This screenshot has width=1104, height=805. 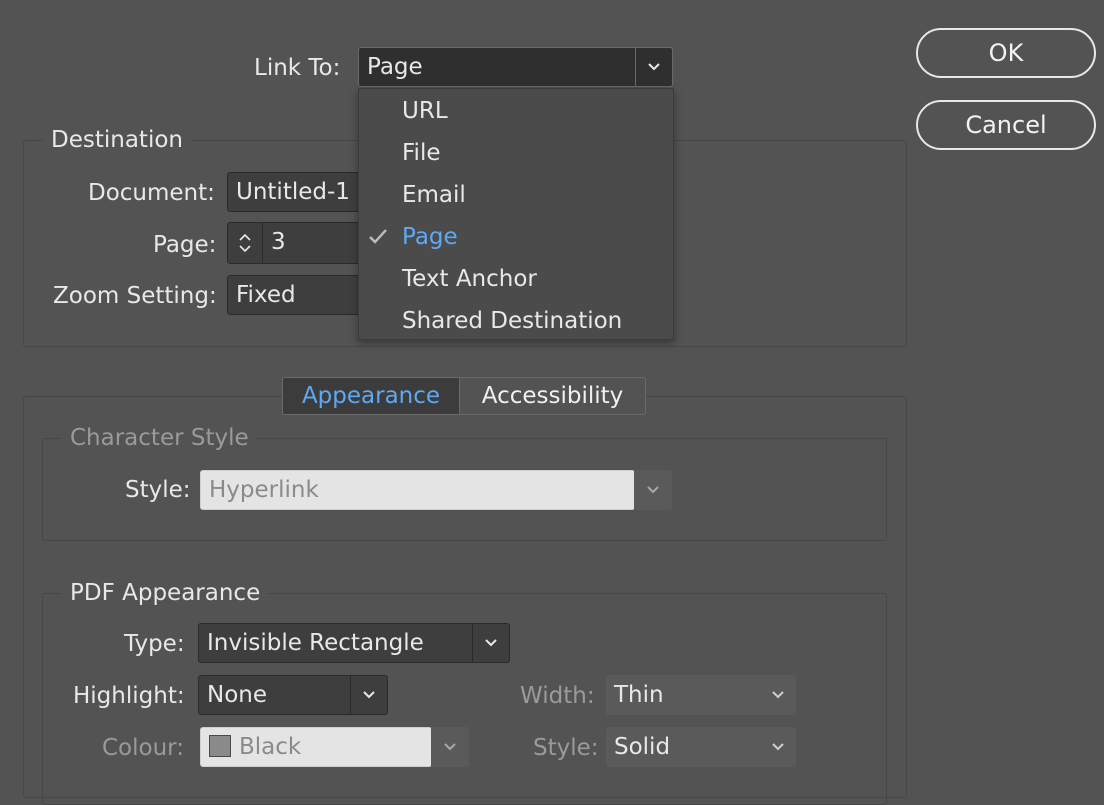 What do you see at coordinates (293, 695) in the screenshot?
I see `highlight-dropdown: None` at bounding box center [293, 695].